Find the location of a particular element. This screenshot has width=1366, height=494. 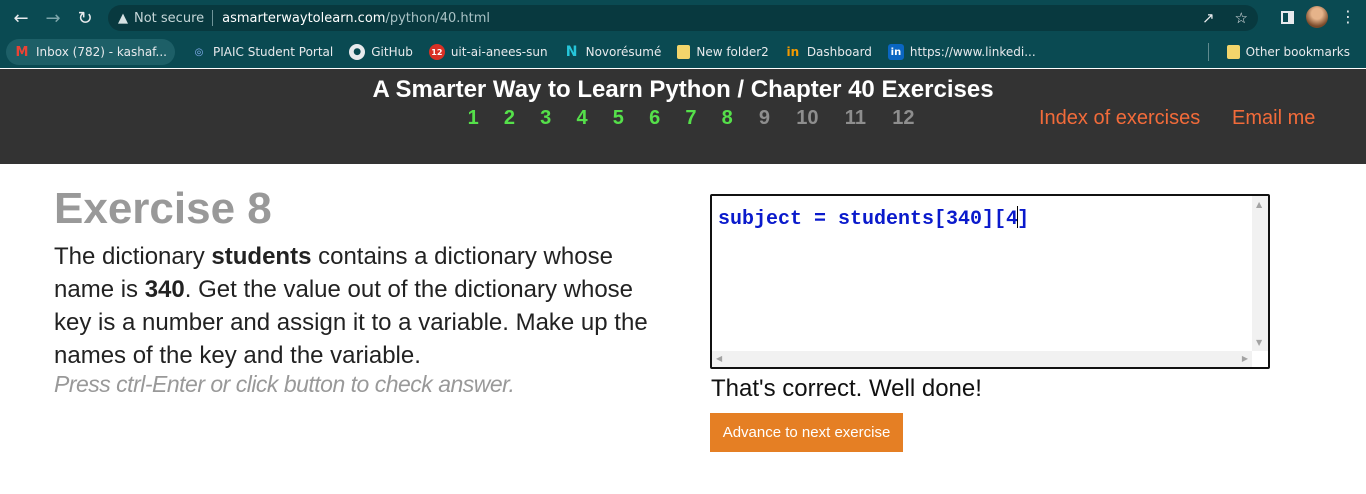

scroll-right-arrow-icon: ▶ is located at coordinates (1245, 358).